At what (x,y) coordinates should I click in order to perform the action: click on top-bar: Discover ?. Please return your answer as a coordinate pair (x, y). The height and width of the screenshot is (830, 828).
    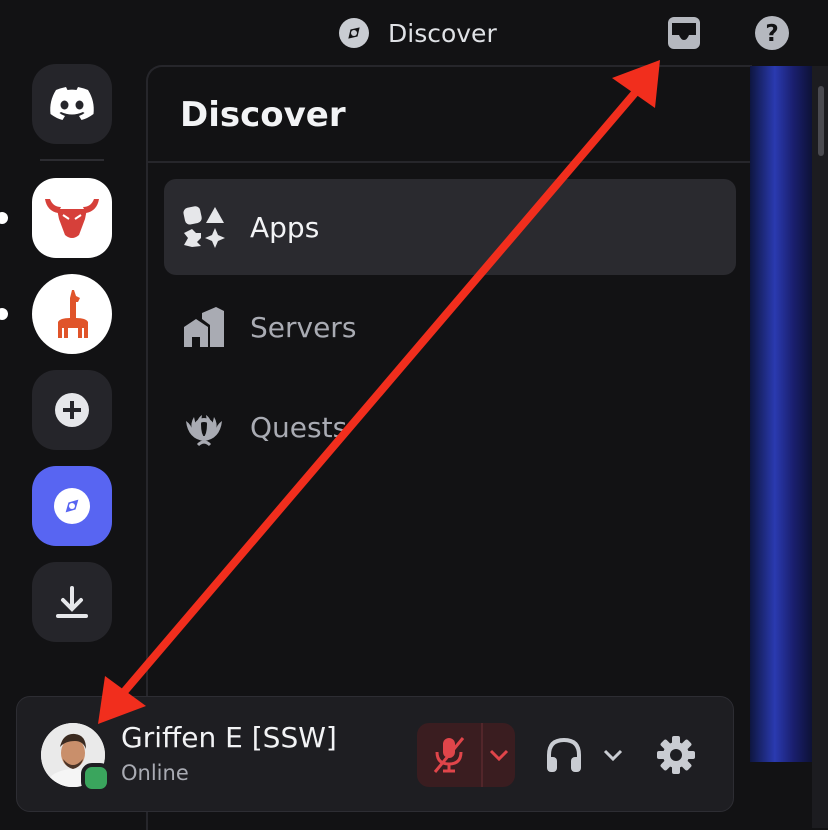
    Looking at the image, I should click on (414, 32).